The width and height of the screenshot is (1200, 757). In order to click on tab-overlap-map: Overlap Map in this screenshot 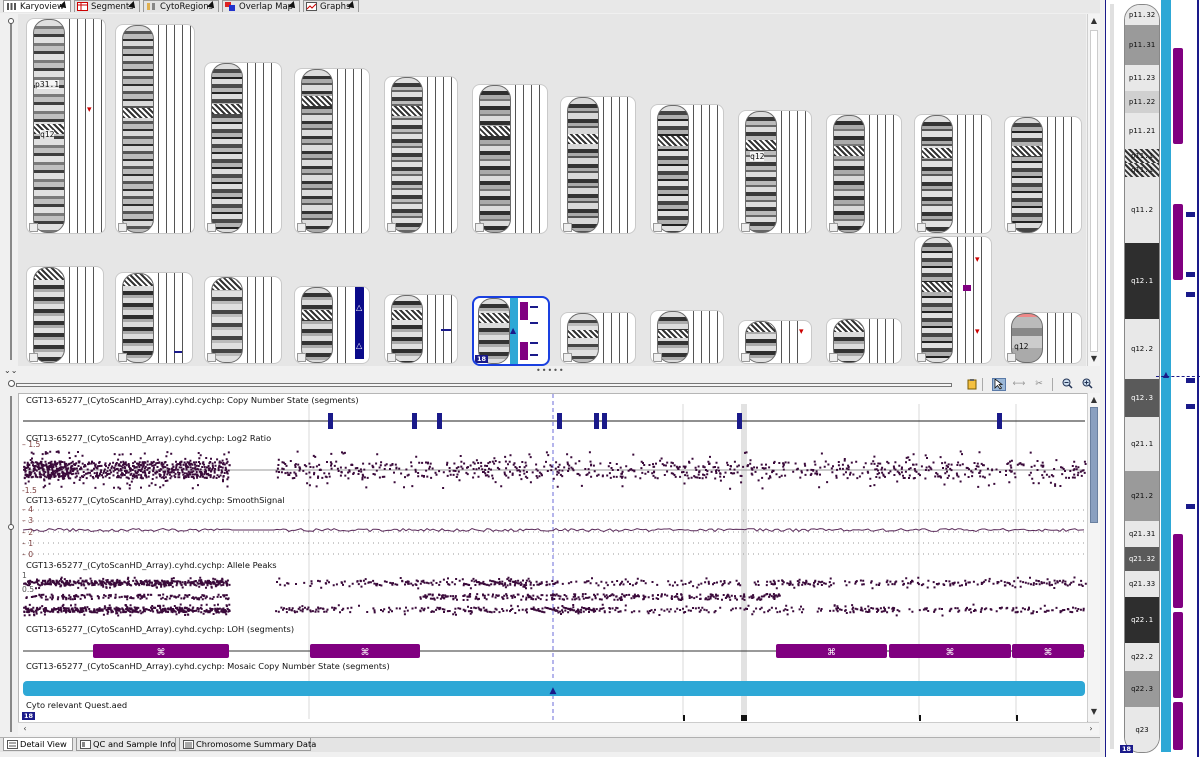, I will do `click(261, 6)`.